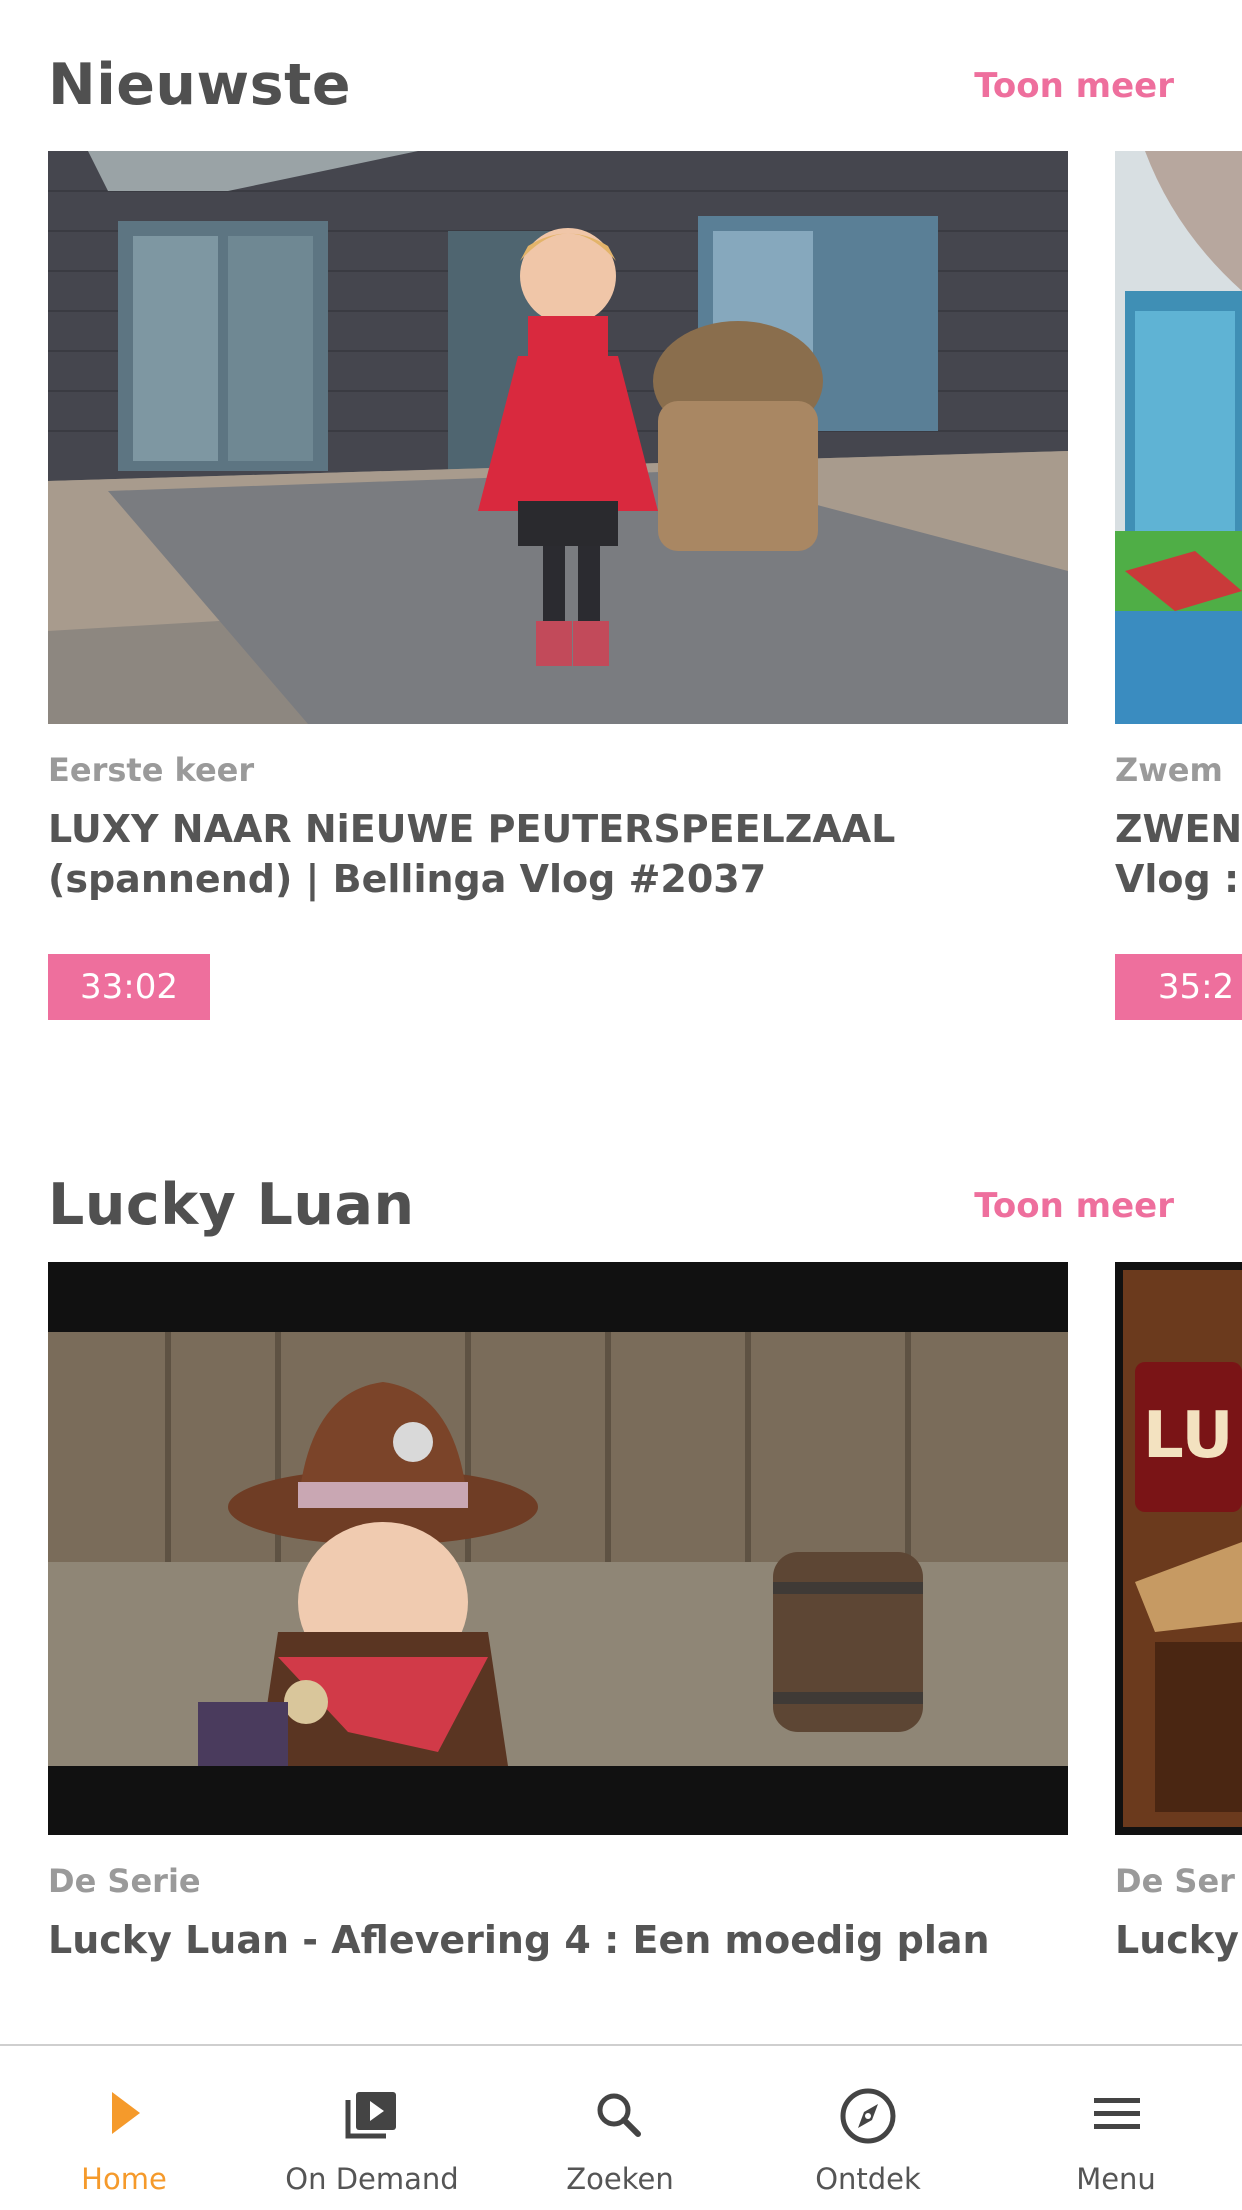 This screenshot has width=1242, height=2210. Describe the element at coordinates (619, 2115) in the screenshot. I see `search-icon` at that location.